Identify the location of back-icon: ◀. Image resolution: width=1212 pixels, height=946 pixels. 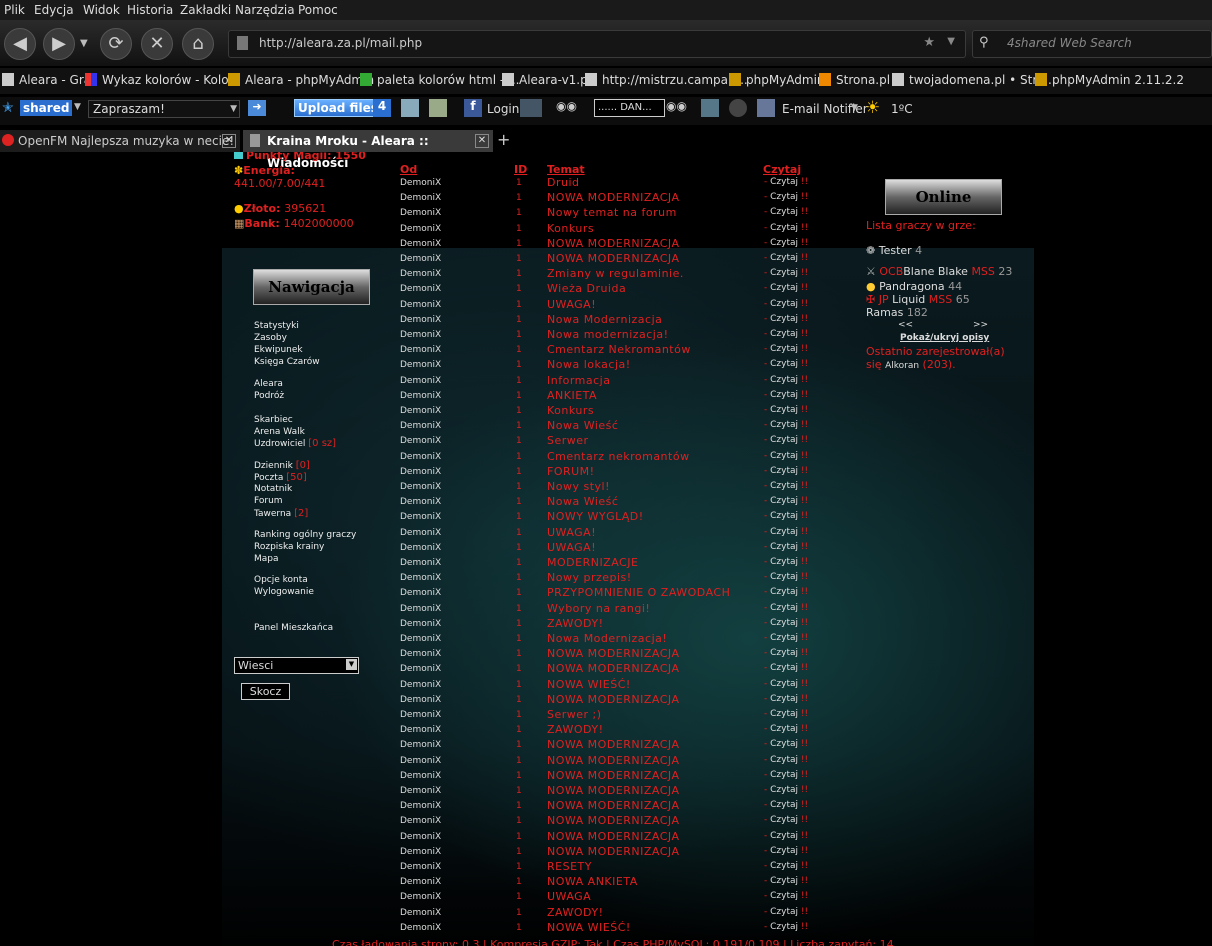
(20, 44).